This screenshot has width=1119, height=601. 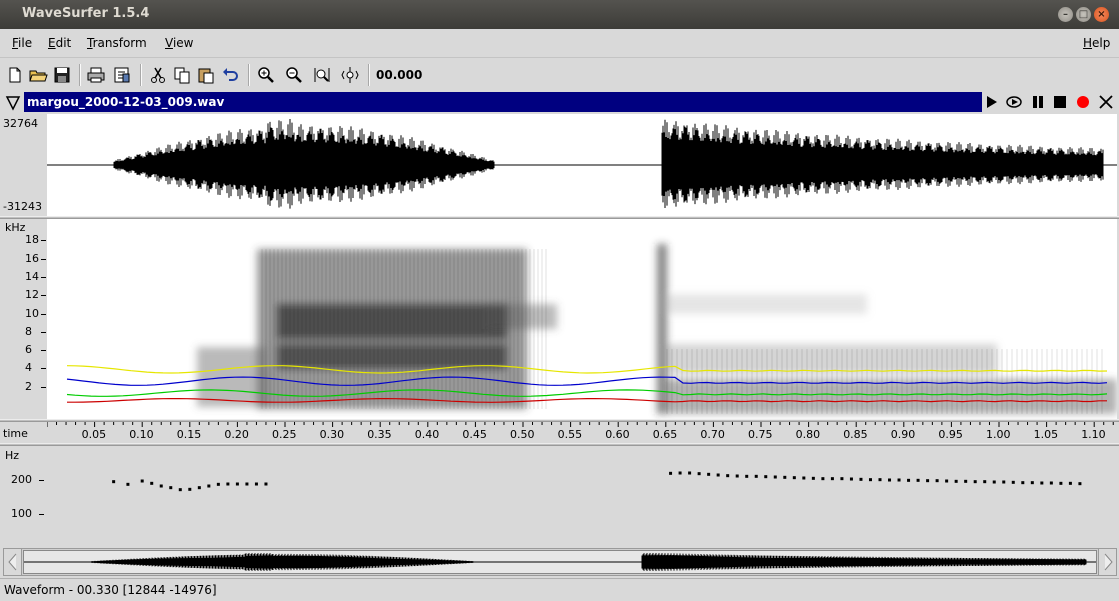 What do you see at coordinates (236, 434) in the screenshot?
I see `time-tick-label: 0.20` at bounding box center [236, 434].